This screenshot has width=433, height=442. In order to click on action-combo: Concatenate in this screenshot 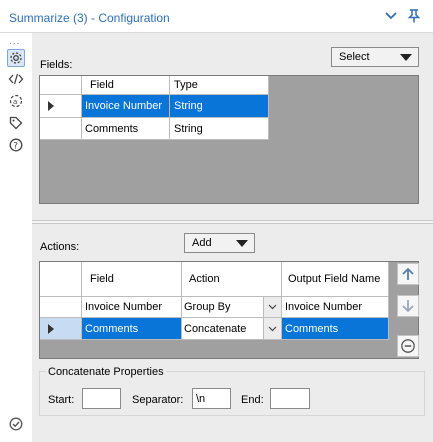, I will do `click(232, 329)`.